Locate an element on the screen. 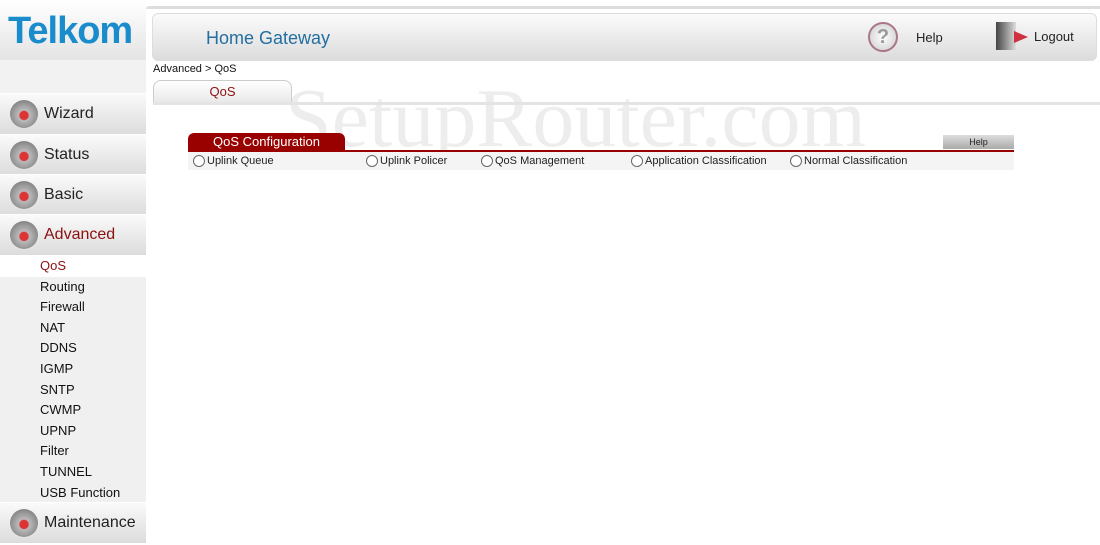 The width and height of the screenshot is (1100, 545). radio-normal-classification: Normal Classification is located at coordinates (848, 161).